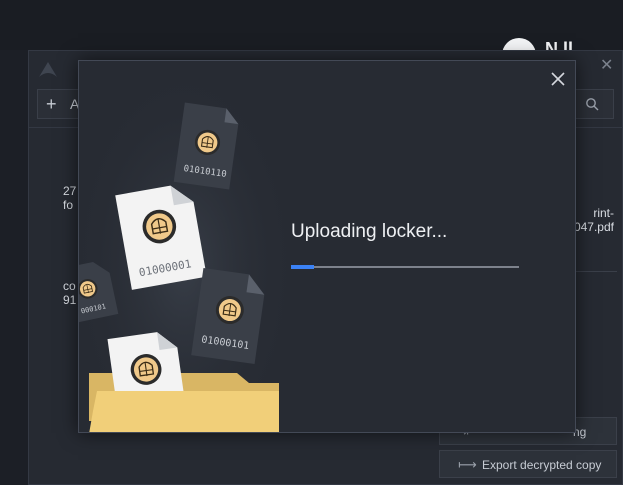 The height and width of the screenshot is (485, 623). What do you see at coordinates (48, 69) in the screenshot?
I see `app-logo-icon` at bounding box center [48, 69].